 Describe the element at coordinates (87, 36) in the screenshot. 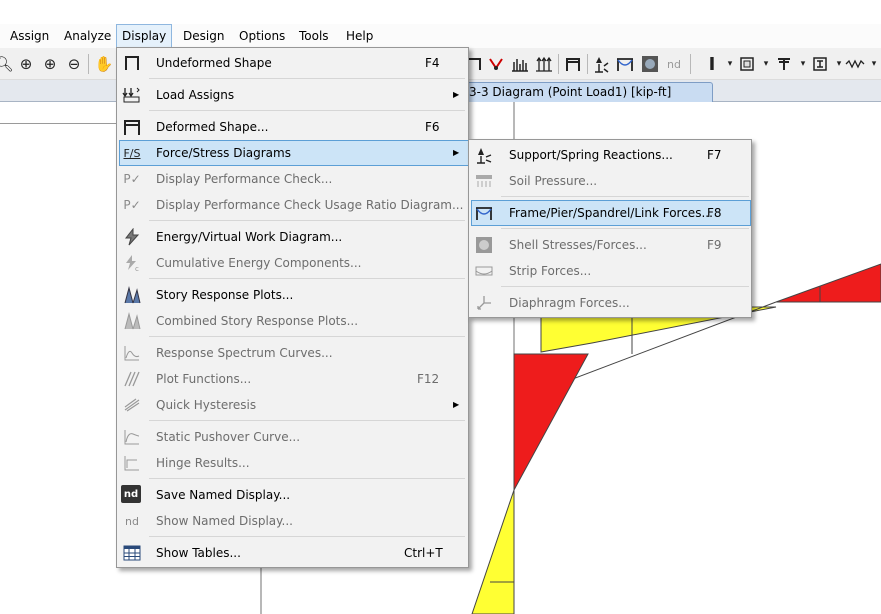

I see `menu-analyze: Analyze` at that location.